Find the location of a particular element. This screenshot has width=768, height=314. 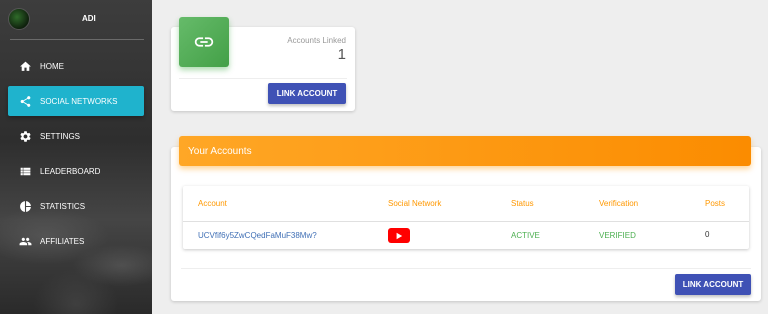

home-icon is located at coordinates (25, 66).